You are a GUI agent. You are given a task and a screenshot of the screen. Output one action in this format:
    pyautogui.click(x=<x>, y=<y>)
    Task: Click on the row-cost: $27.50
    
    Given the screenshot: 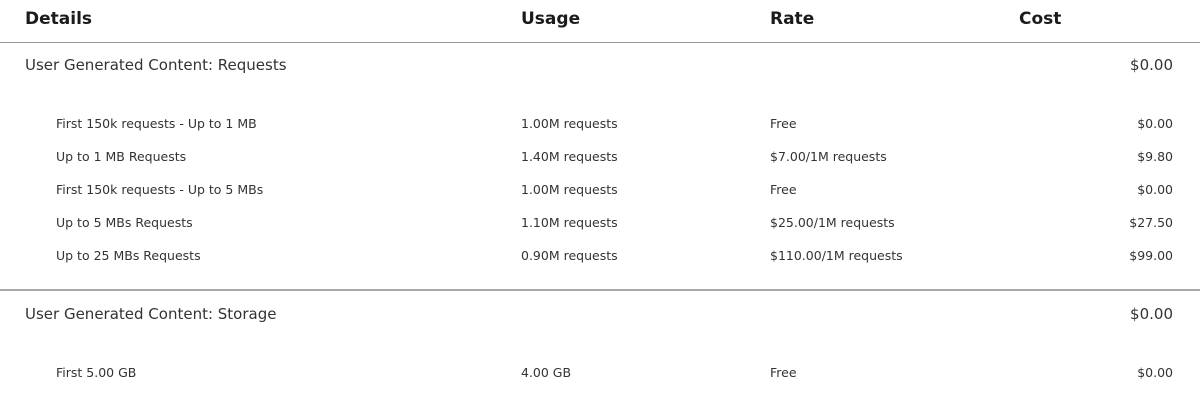 What is the action you would take?
    pyautogui.click(x=1151, y=222)
    